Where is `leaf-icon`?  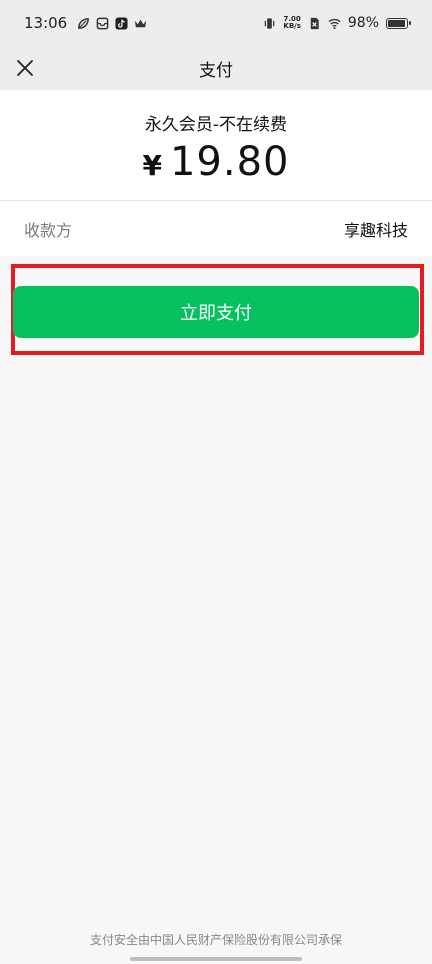
leaf-icon is located at coordinates (83, 23).